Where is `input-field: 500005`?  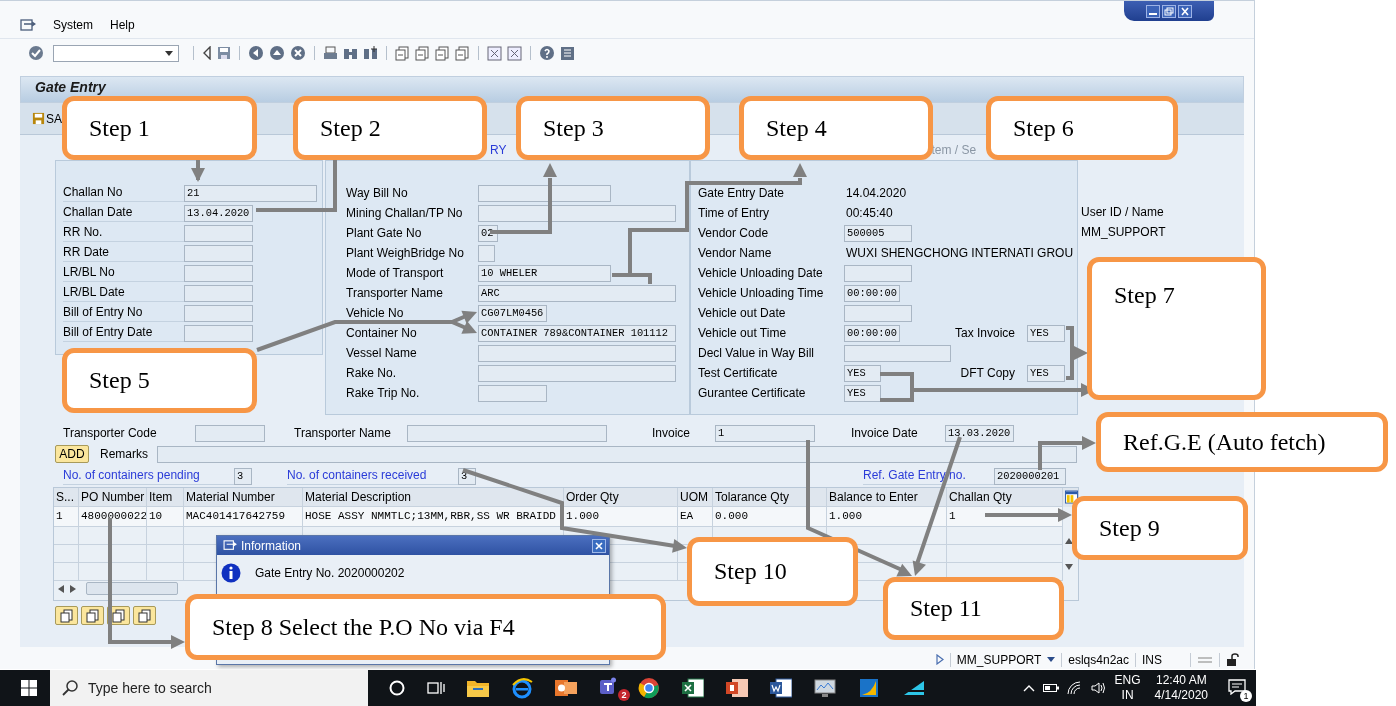
input-field: 500005 is located at coordinates (878, 233).